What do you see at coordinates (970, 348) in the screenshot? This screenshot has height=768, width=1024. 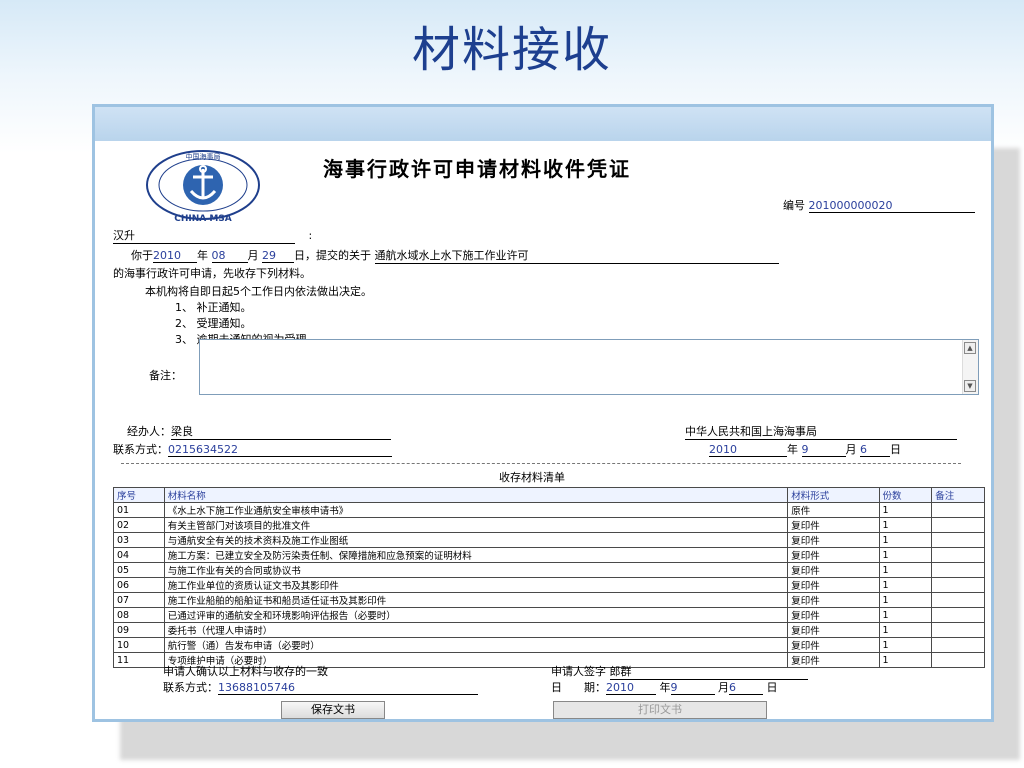 I see `scroll-up-icon: ▲` at bounding box center [970, 348].